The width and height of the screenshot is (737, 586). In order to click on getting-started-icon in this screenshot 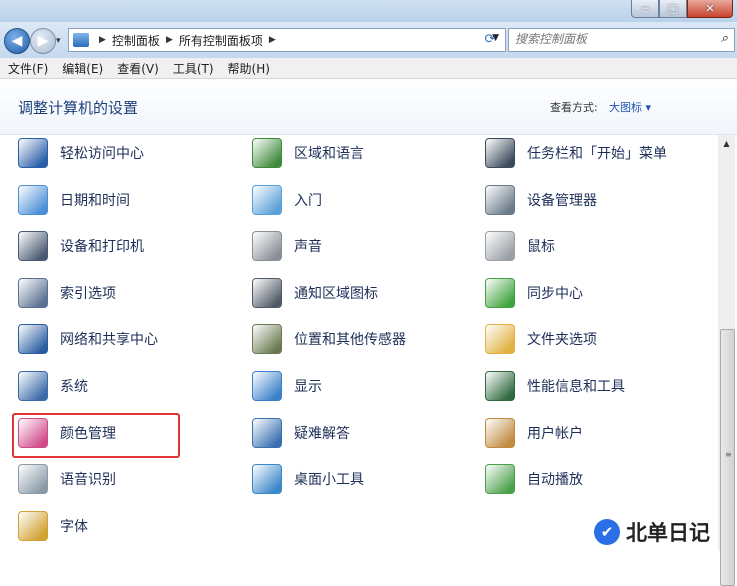, I will do `click(267, 199)`.